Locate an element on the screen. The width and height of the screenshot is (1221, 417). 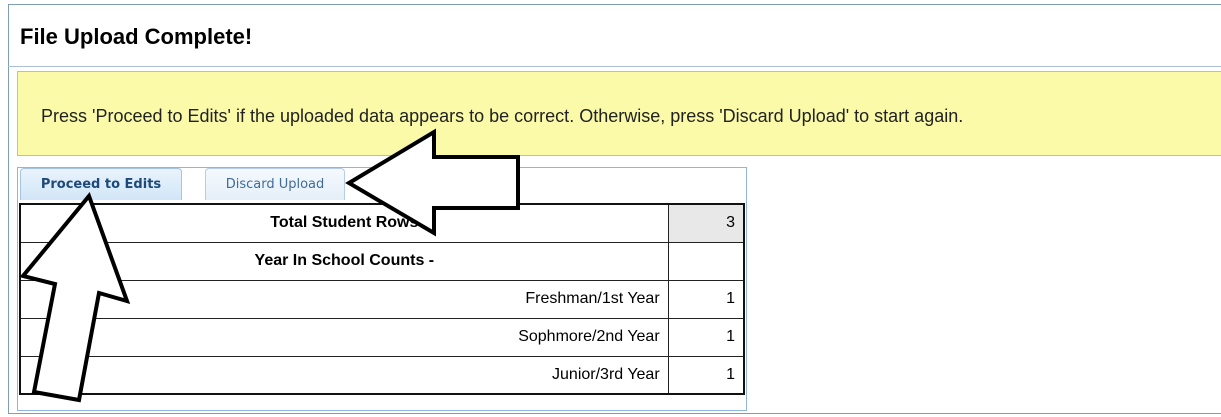
row-label-freshman: Freshman/1st Year is located at coordinates (344, 299).